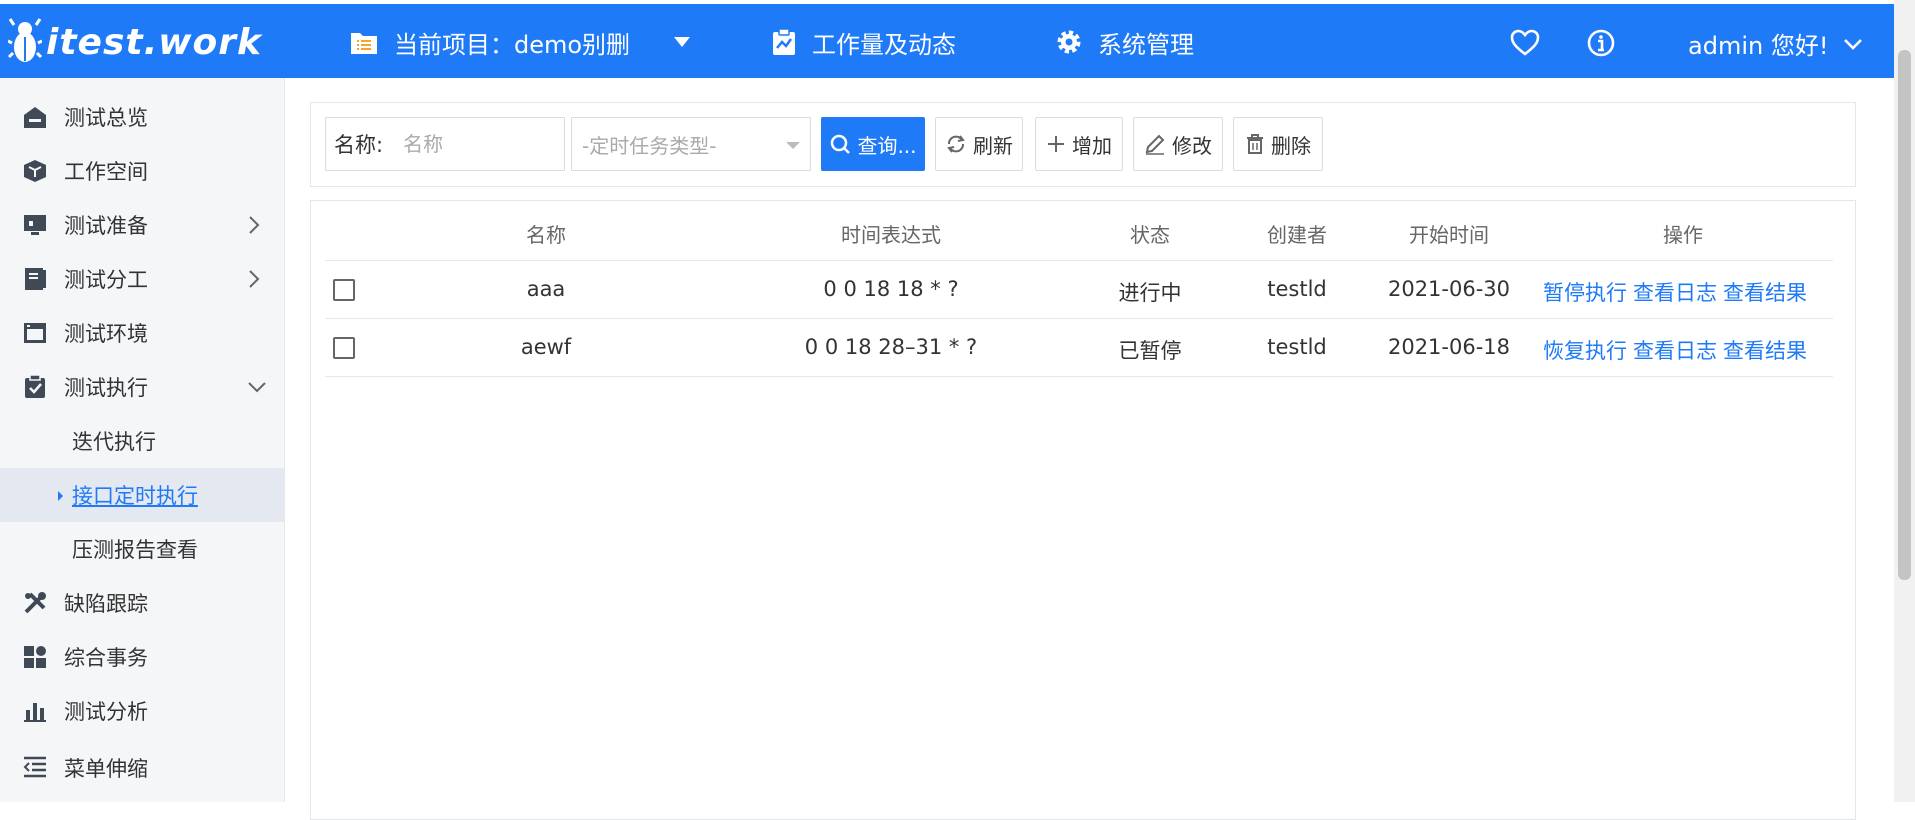 Image resolution: width=1915 pixels, height=820 pixels. I want to click on sidebar-item-label: 测试分工, so click(106, 280).